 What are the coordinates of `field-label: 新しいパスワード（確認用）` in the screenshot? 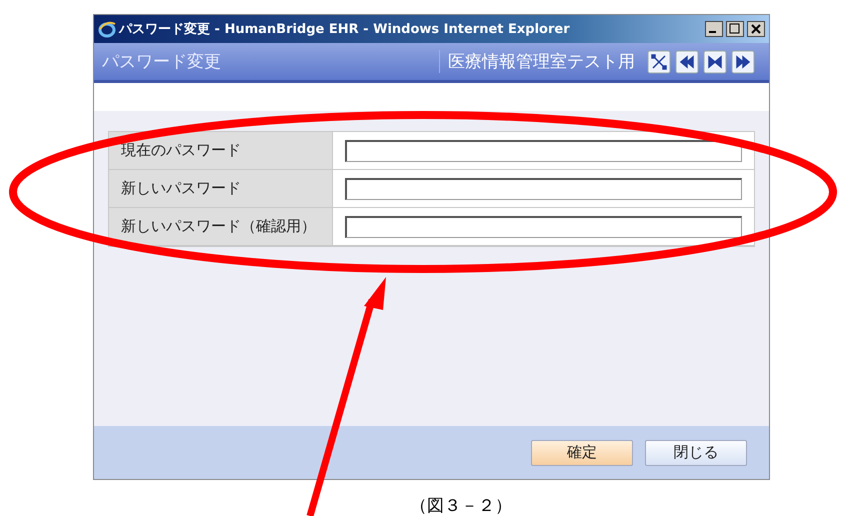 It's located at (221, 227).